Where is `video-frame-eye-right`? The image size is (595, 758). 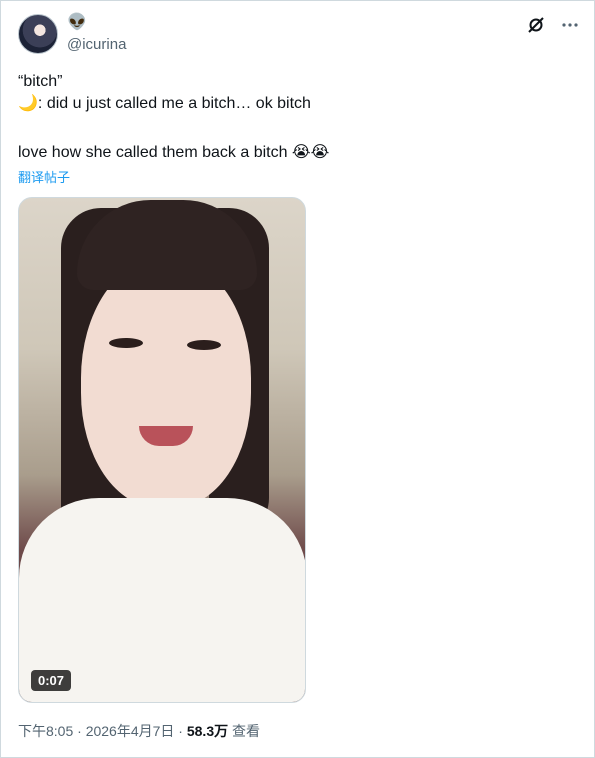 video-frame-eye-right is located at coordinates (204, 345).